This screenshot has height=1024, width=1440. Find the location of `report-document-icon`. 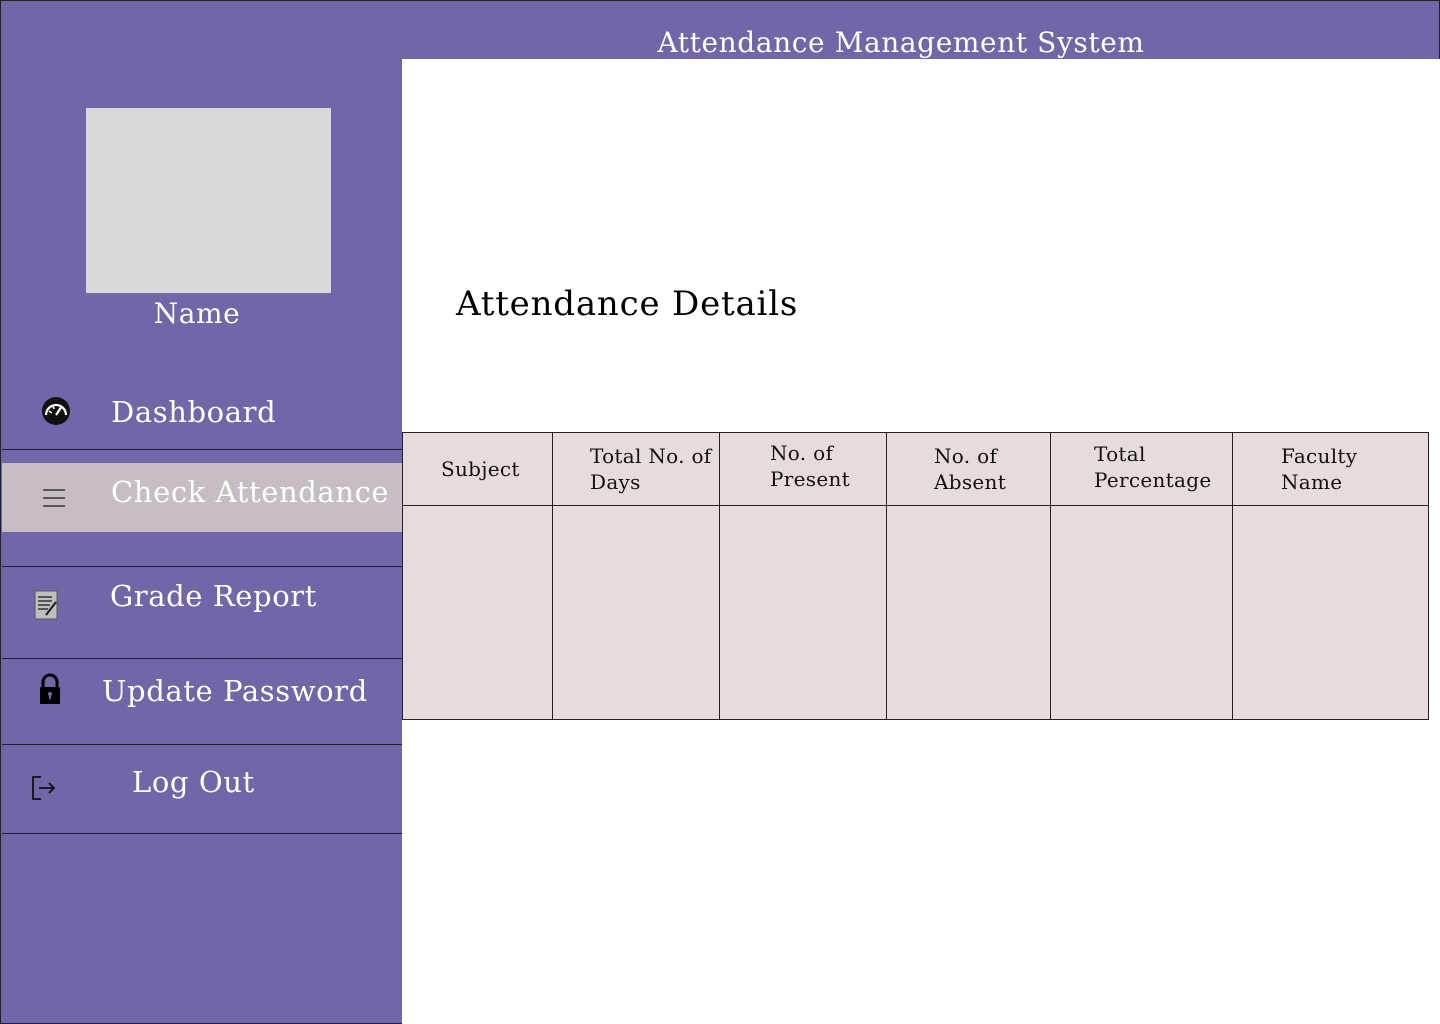

report-document-icon is located at coordinates (46, 605).